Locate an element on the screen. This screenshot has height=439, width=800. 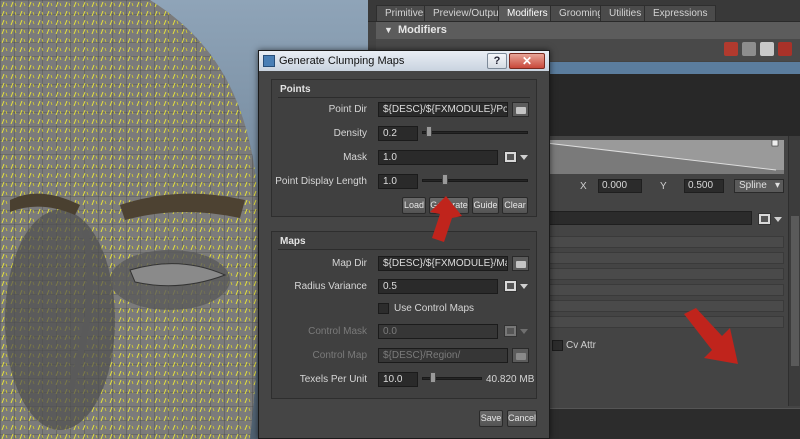
copy-modifier-icon is located at coordinates (749, 49).